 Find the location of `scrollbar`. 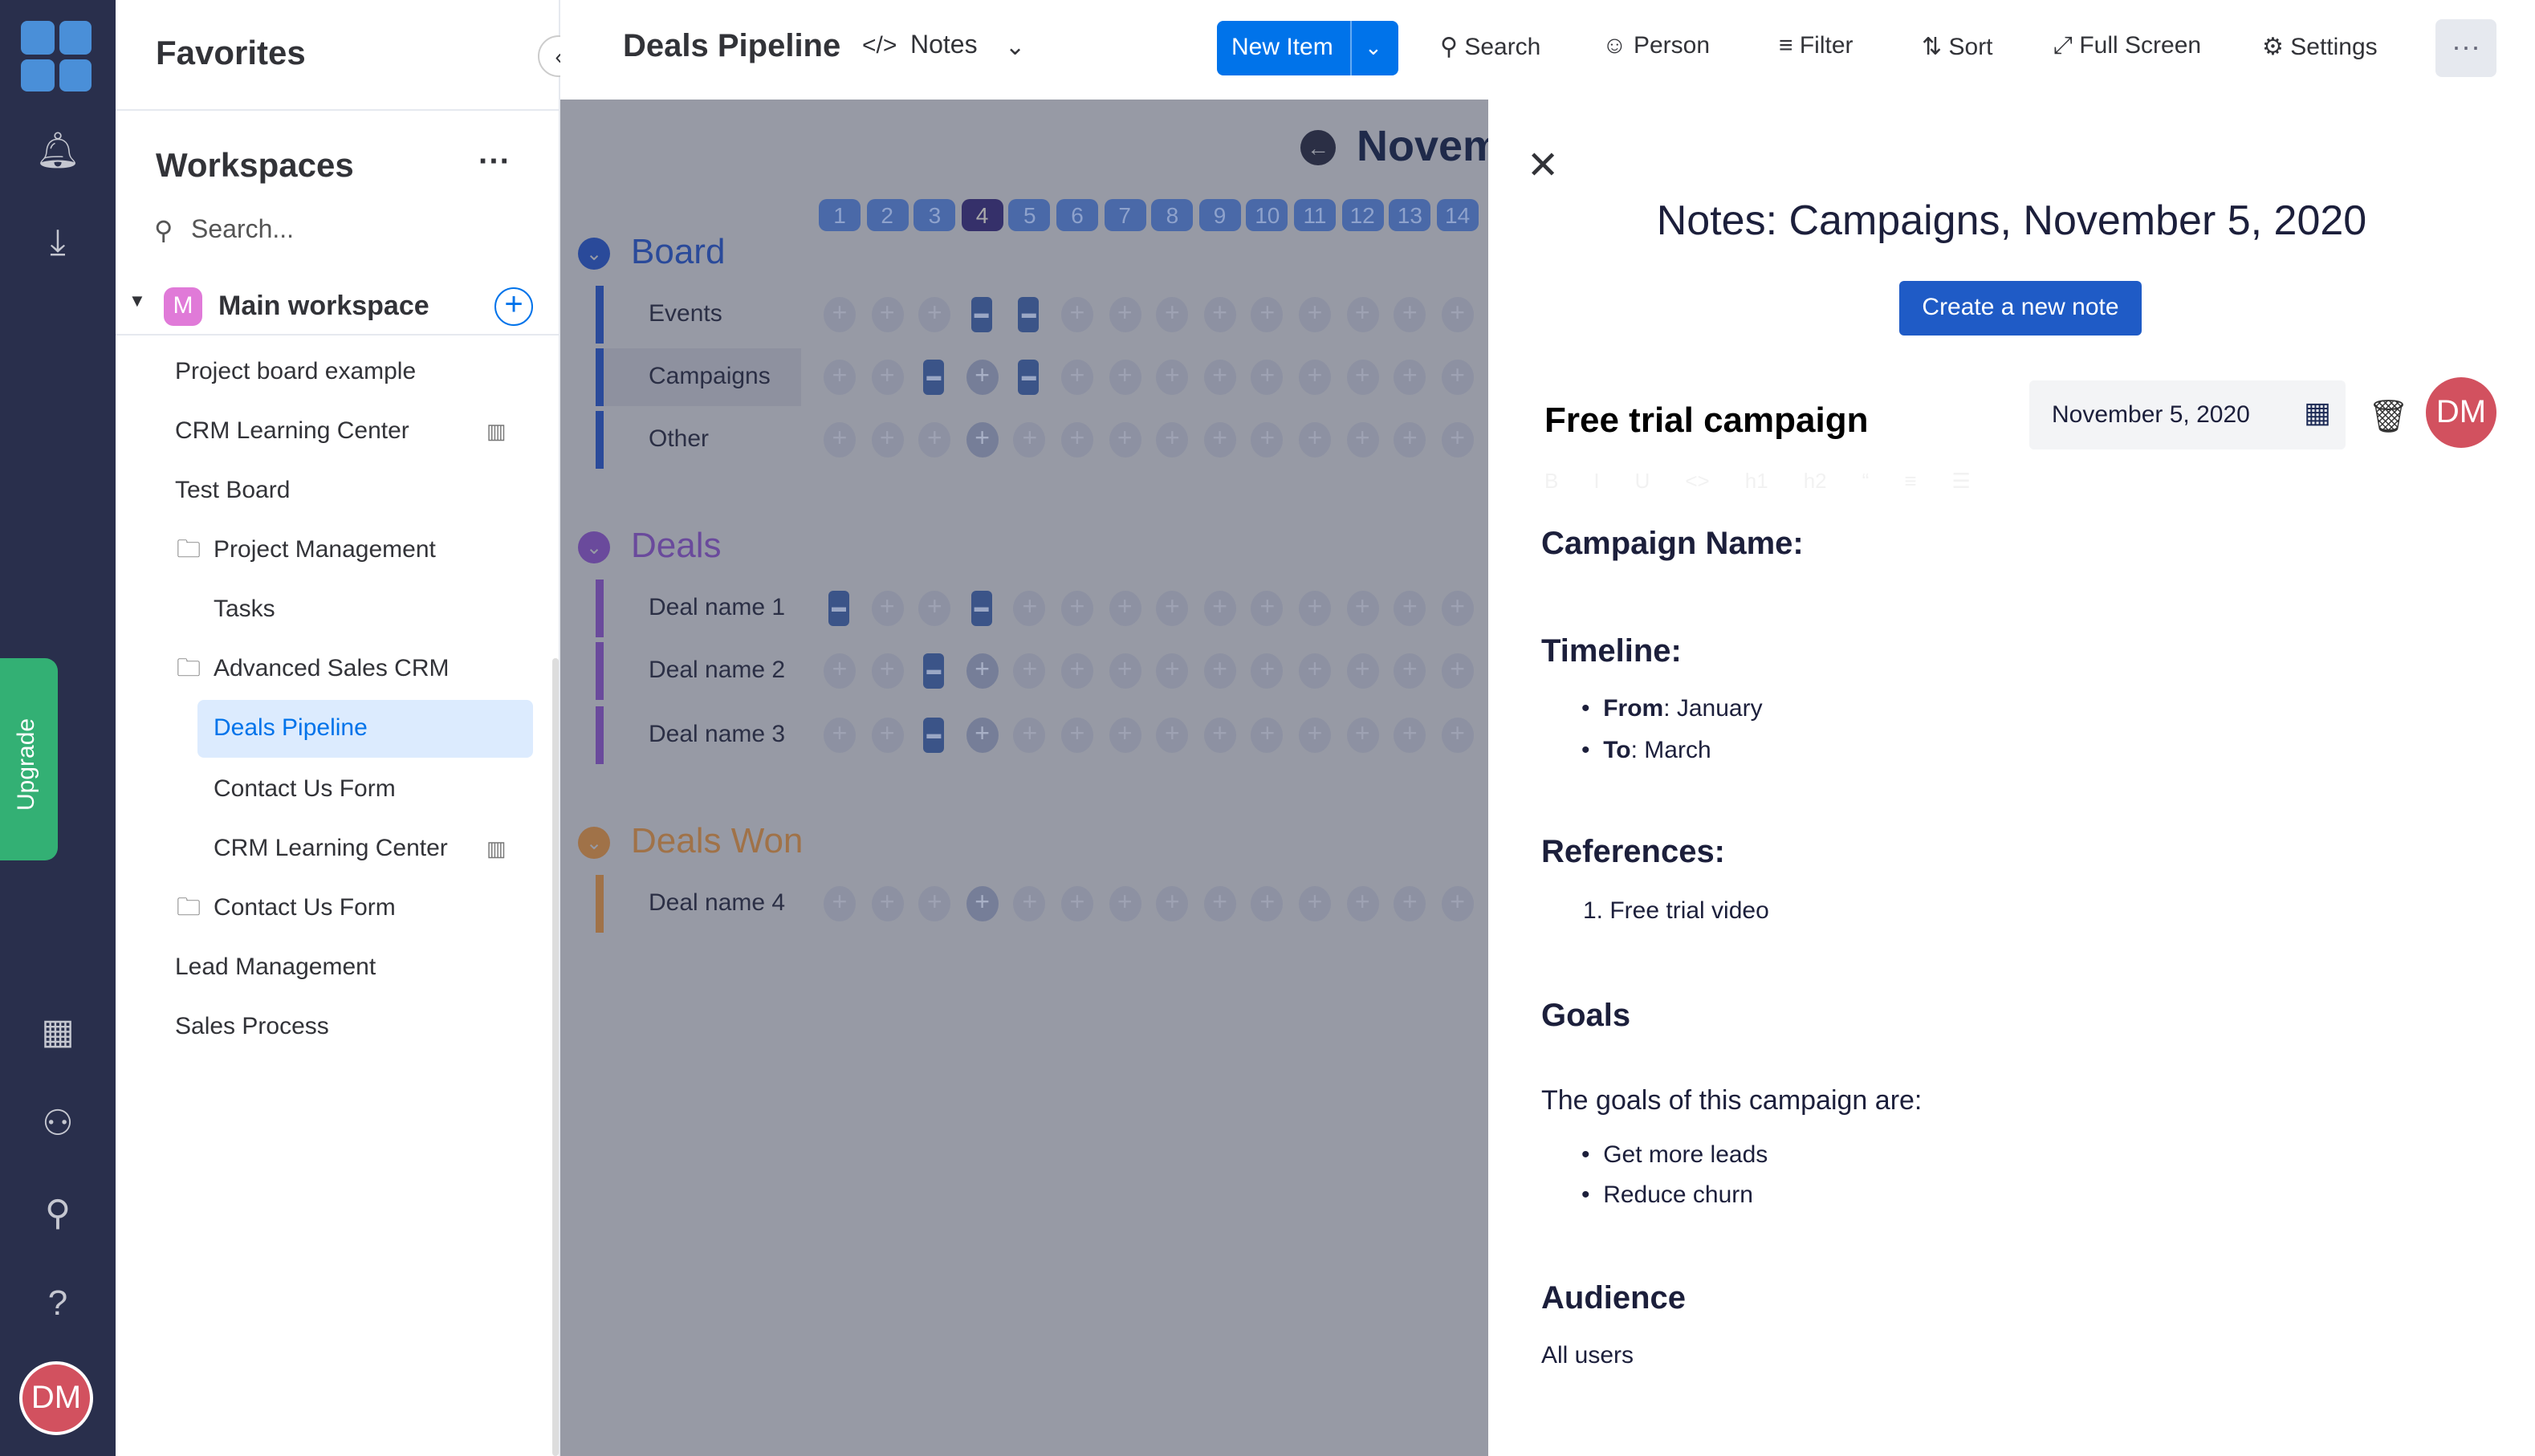

scrollbar is located at coordinates (556, 1057).